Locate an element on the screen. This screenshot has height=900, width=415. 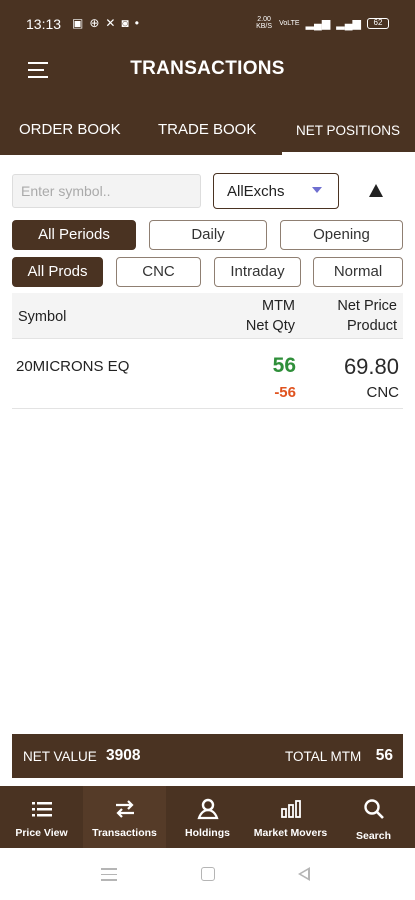
filter-normal: Normal is located at coordinates (358, 272).